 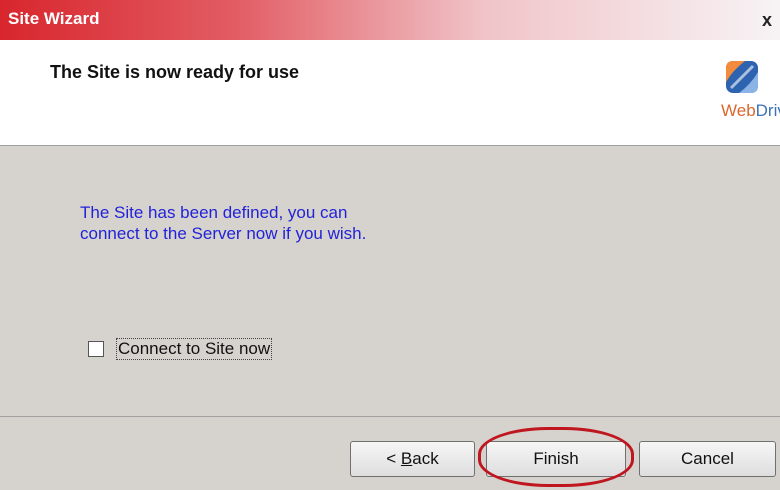 What do you see at coordinates (742, 77) in the screenshot?
I see `webdrive-logo-icon` at bounding box center [742, 77].